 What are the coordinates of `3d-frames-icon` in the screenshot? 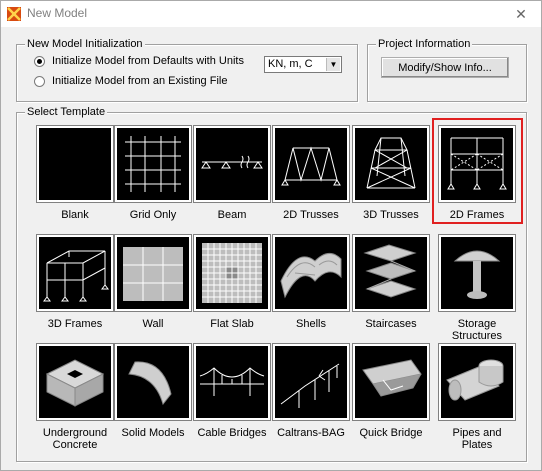 It's located at (75, 273).